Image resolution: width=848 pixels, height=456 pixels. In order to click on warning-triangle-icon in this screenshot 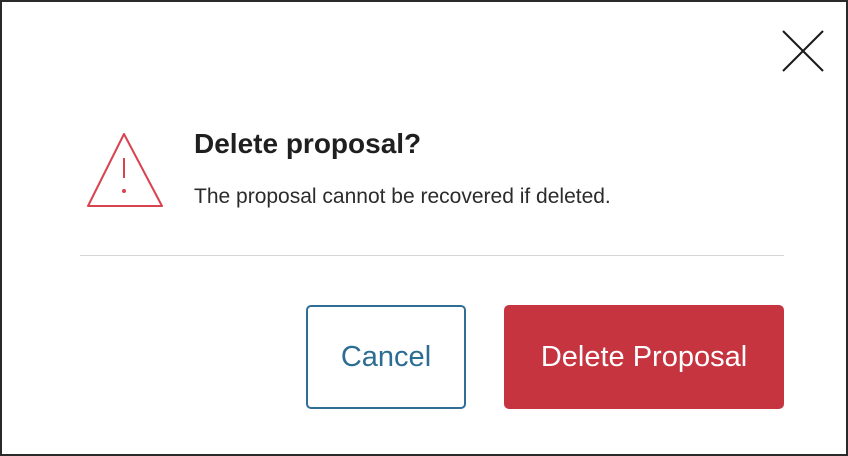, I will do `click(126, 171)`.